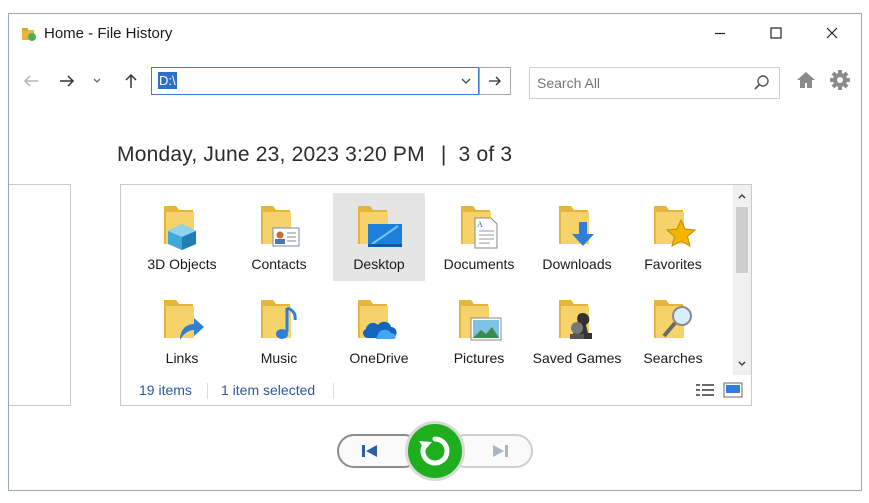  What do you see at coordinates (29, 34) in the screenshot?
I see `file-history-icon` at bounding box center [29, 34].